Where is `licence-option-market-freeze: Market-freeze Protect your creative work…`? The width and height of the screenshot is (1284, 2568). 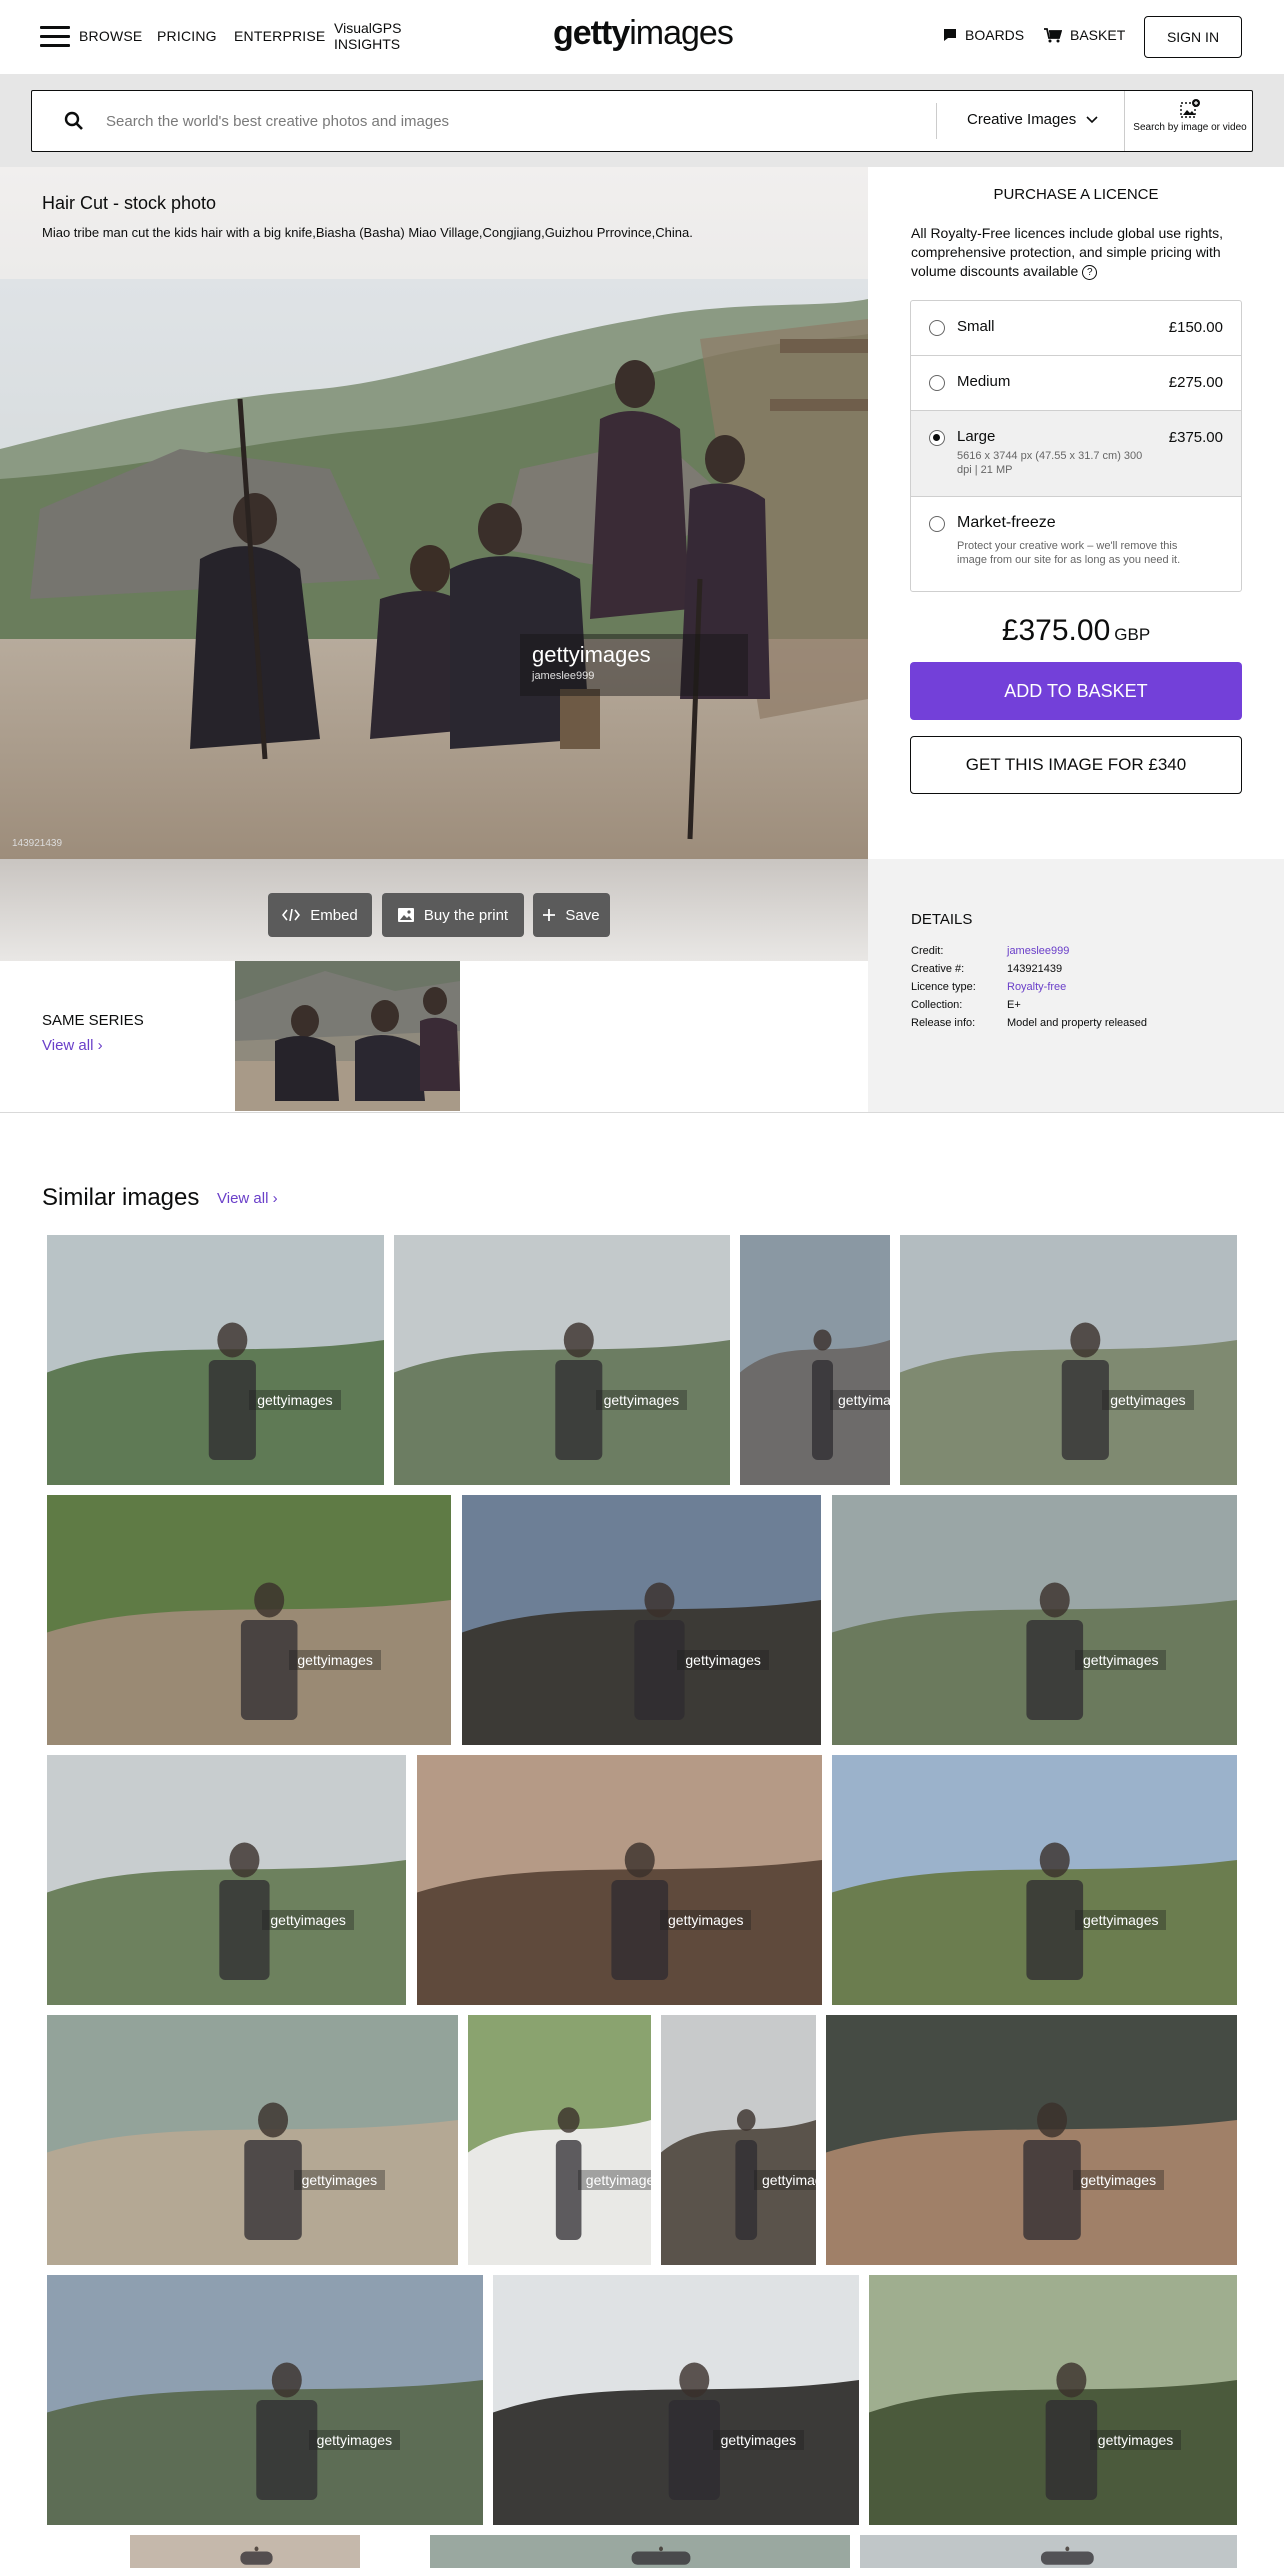
licence-option-market-freeze: Market-freeze Protect your creative work… is located at coordinates (1076, 544).